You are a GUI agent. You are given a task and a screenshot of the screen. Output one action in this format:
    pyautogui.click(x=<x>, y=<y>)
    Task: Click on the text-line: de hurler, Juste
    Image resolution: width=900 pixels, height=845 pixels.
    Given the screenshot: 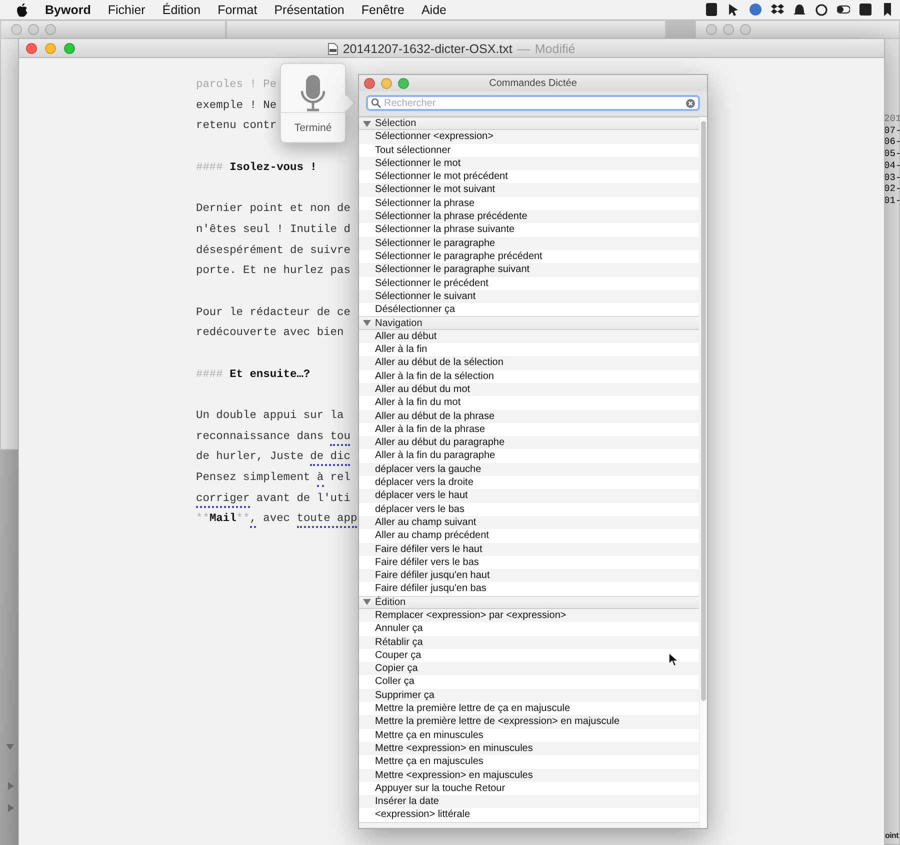 What is the action you would take?
    pyautogui.click(x=250, y=457)
    